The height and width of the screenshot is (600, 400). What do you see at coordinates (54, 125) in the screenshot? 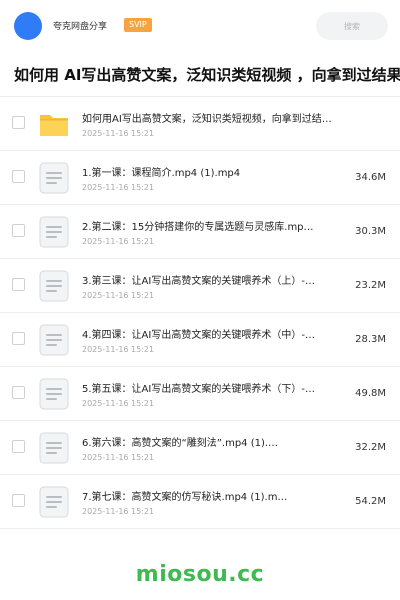
I see `folder-icon` at bounding box center [54, 125].